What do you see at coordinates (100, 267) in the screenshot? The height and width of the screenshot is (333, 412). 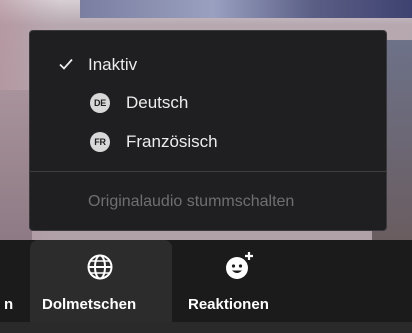 I see `globe-icon` at bounding box center [100, 267].